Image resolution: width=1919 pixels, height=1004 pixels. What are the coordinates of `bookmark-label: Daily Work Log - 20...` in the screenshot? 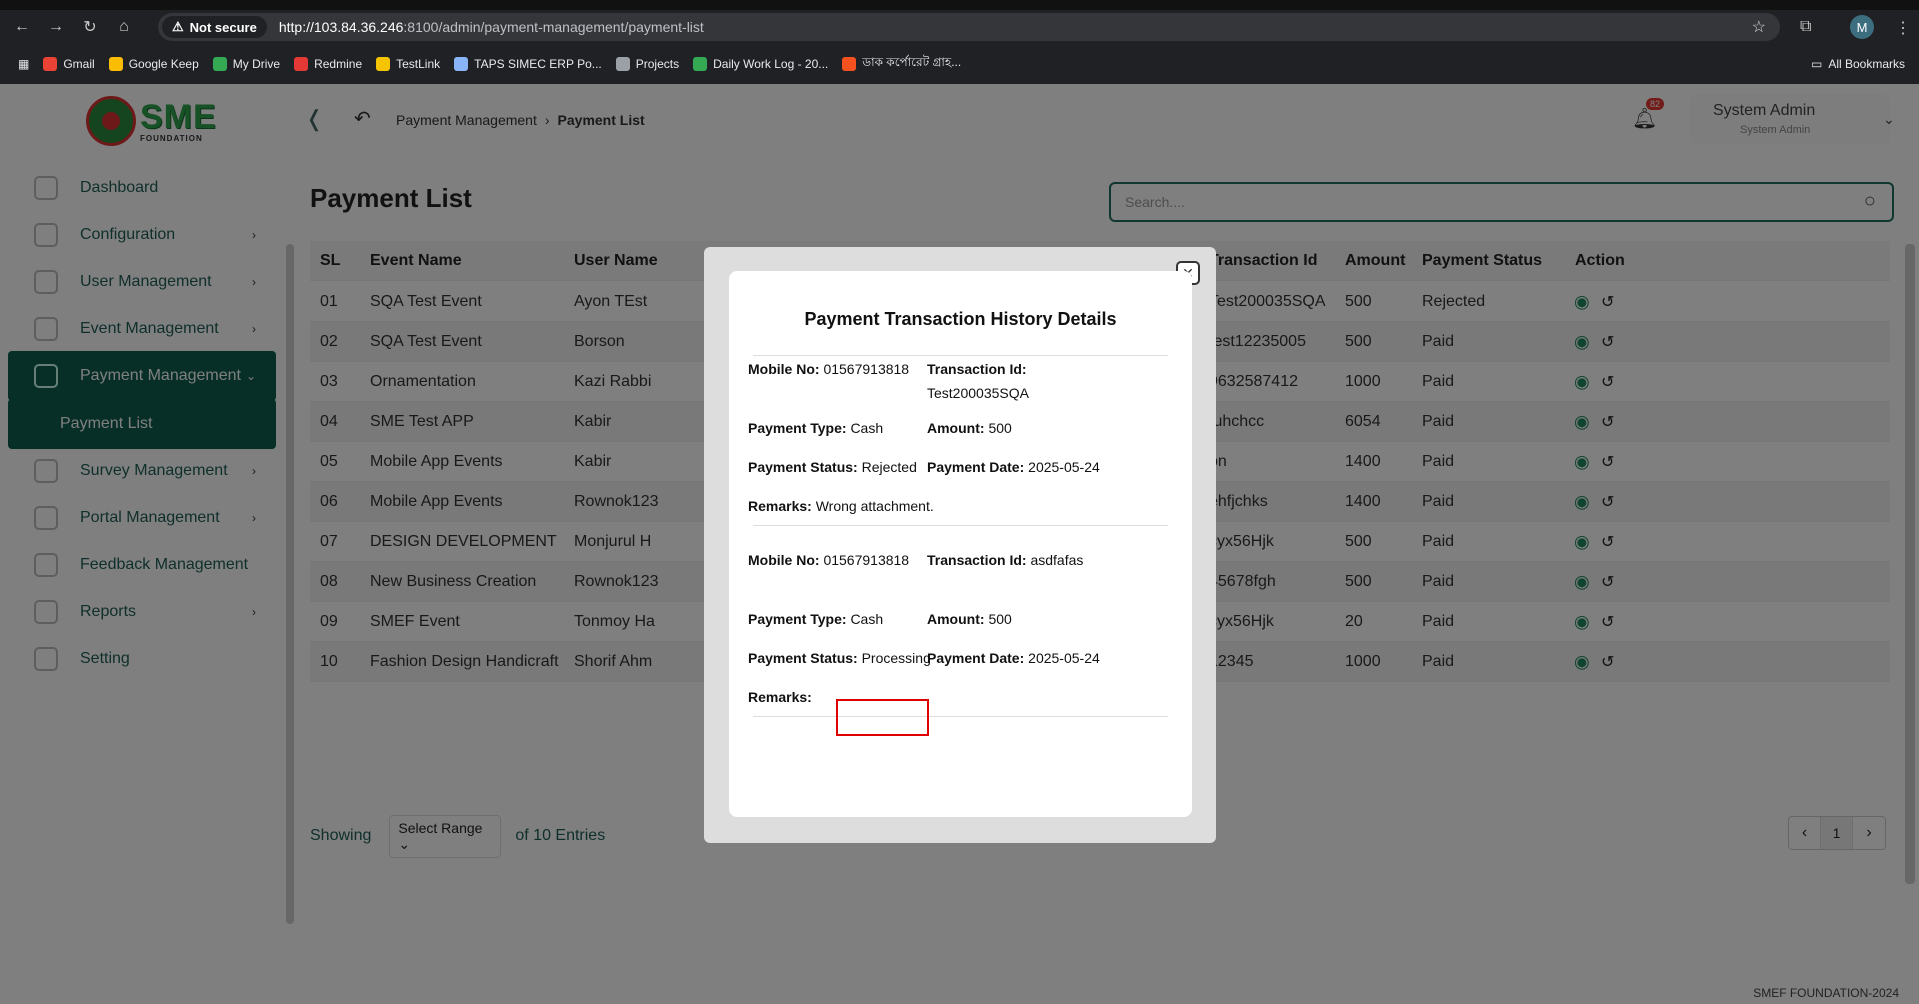 It's located at (771, 64).